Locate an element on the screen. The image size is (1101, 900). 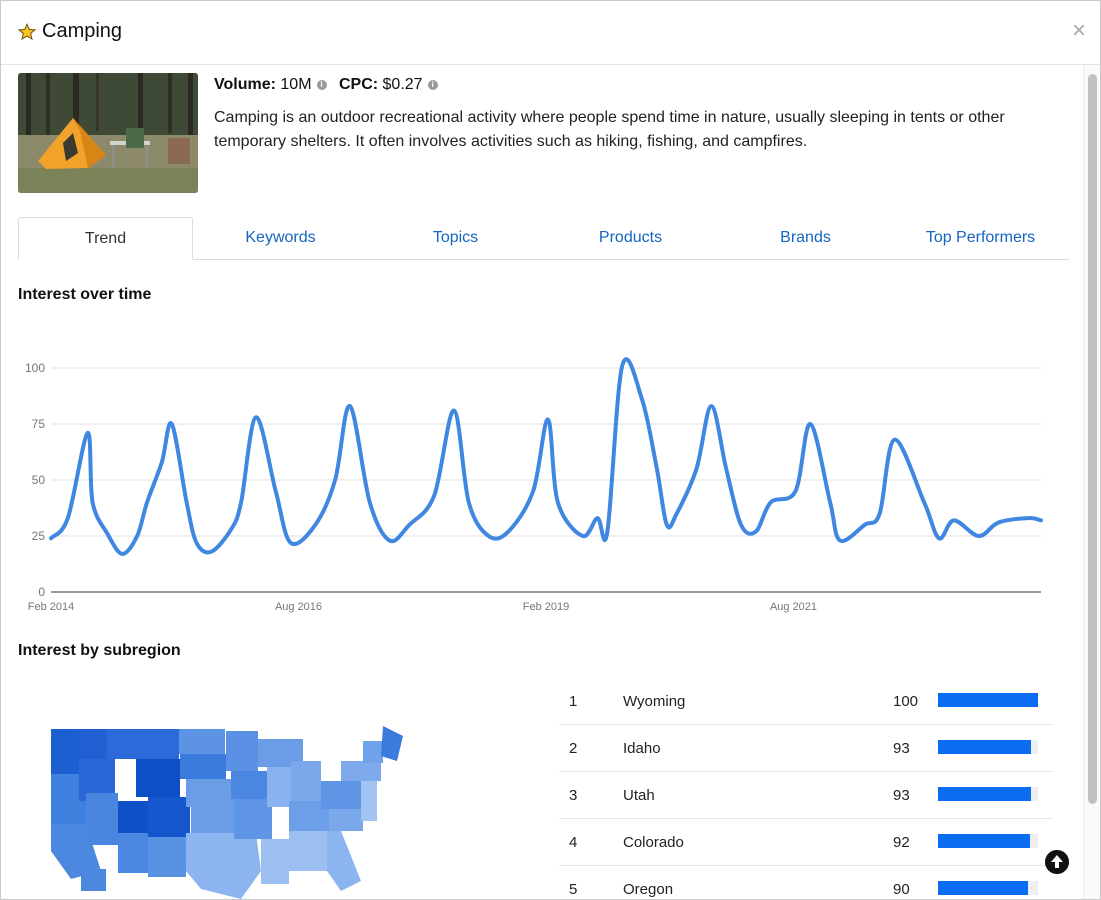
region-name: Wyoming is located at coordinates (654, 701).